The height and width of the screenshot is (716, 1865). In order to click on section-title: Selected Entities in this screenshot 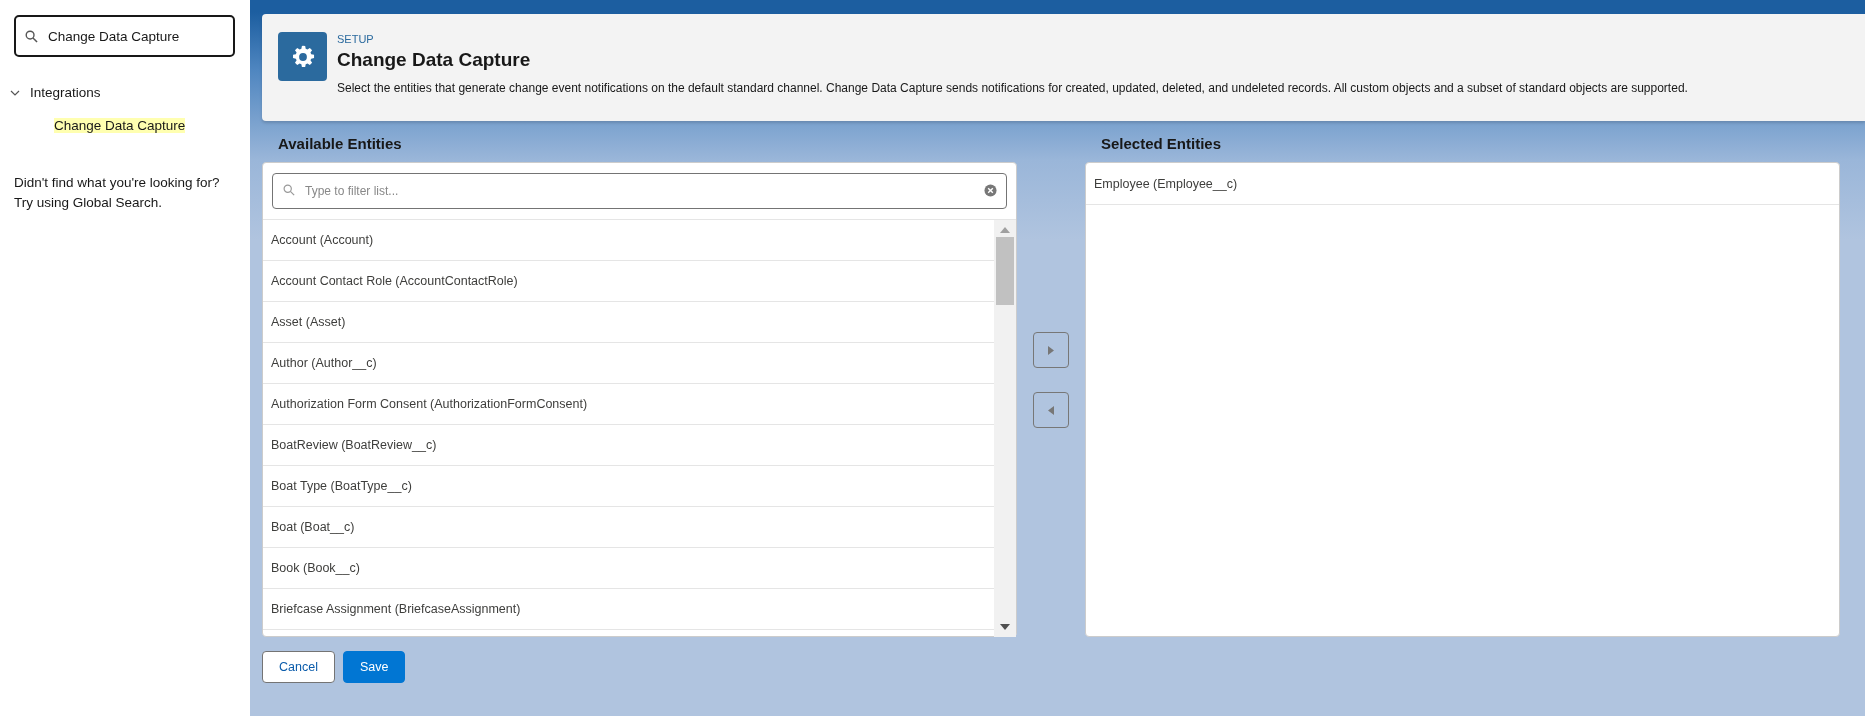, I will do `click(1161, 144)`.